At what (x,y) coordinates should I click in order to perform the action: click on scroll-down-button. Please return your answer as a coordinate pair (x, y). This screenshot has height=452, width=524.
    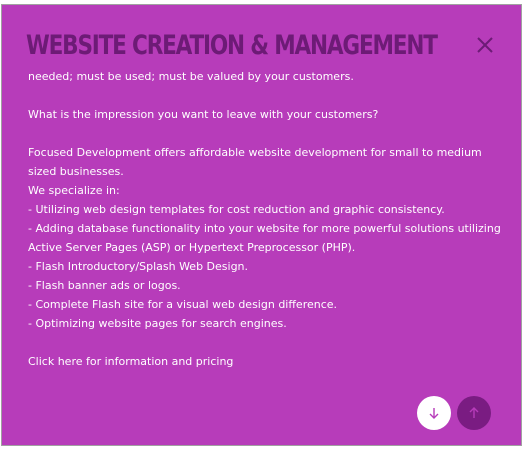
    Looking at the image, I should click on (434, 413).